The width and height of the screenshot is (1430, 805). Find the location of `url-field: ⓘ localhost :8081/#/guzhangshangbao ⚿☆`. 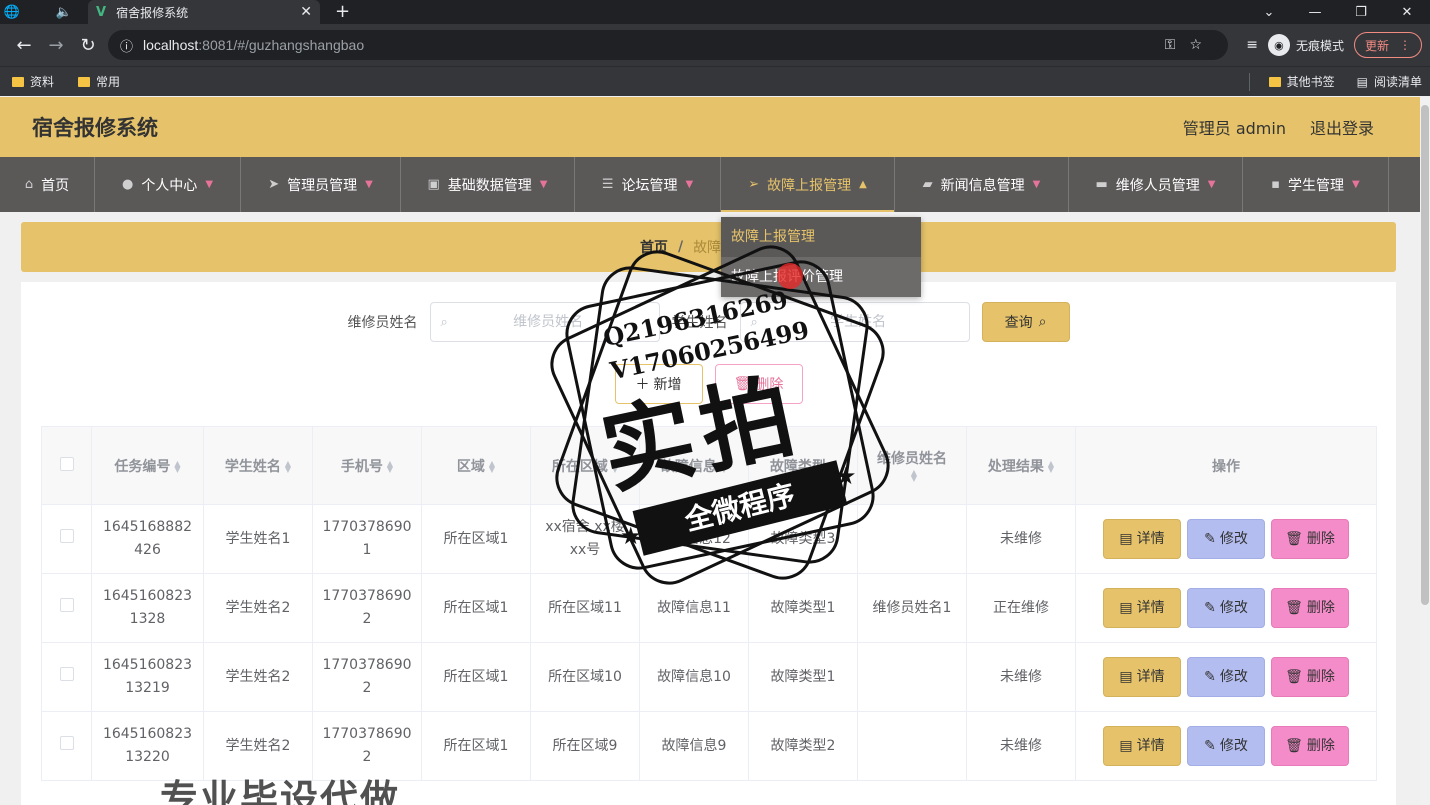

url-field: ⓘ localhost :8081/#/guzhangshangbao ⚿☆ is located at coordinates (668, 45).